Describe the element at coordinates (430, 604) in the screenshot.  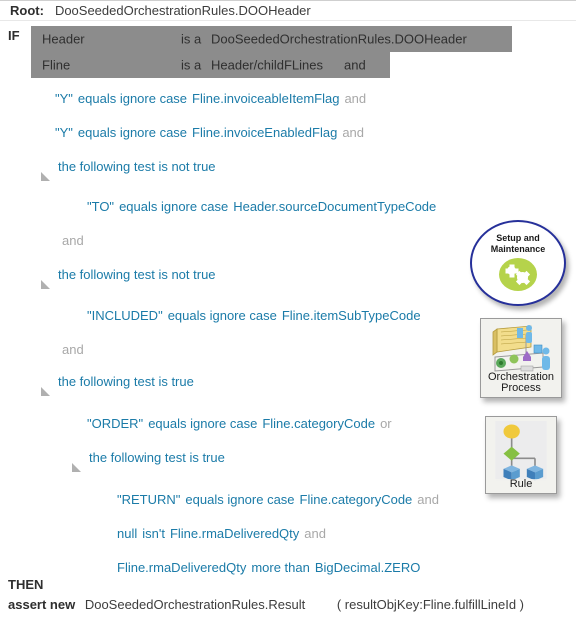
I see `assert-arguments: ( resultObjKey:Fline.fulfillLineId )` at that location.